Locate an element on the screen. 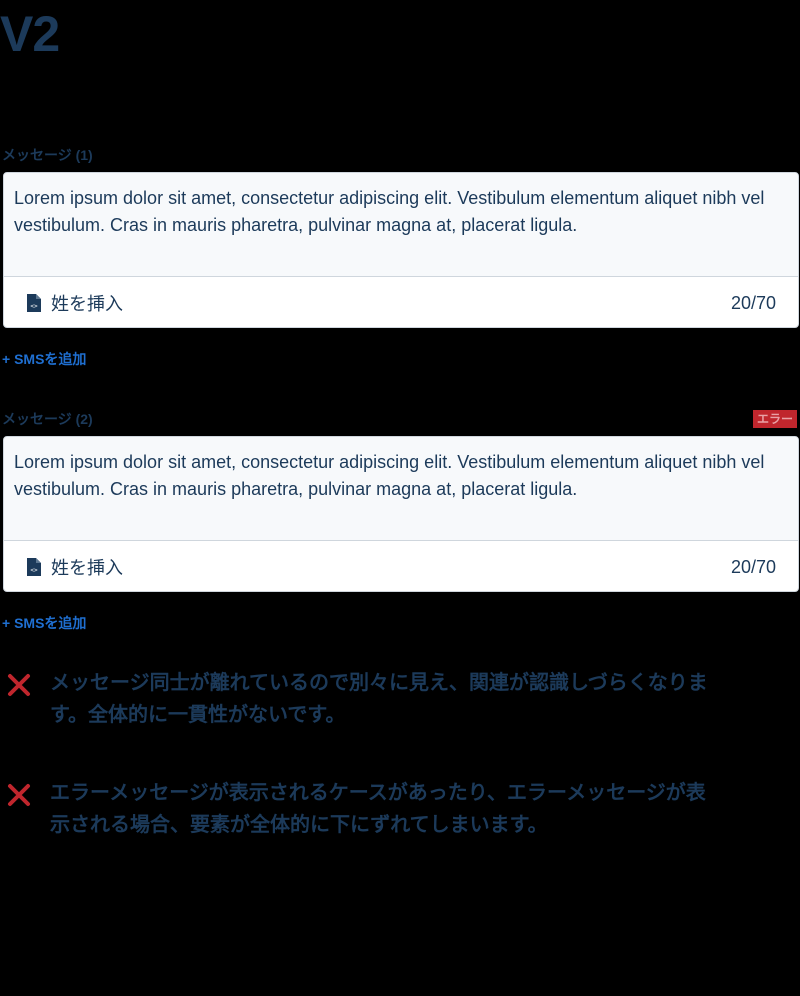 Image resolution: width=800 pixels, height=996 pixels. page-title: V2 is located at coordinates (30, 34).